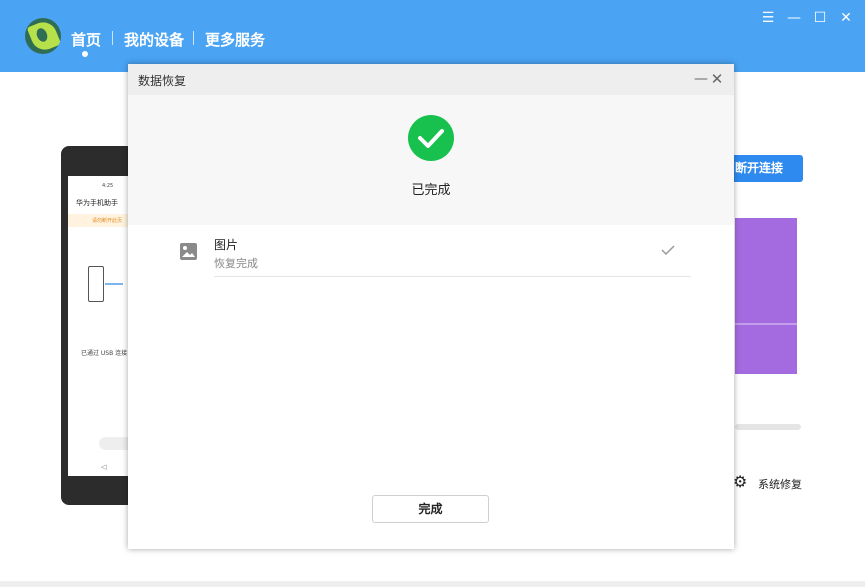  What do you see at coordinates (431, 79) in the screenshot?
I see `dialog-title-bar: 数据恢复 — ✕` at bounding box center [431, 79].